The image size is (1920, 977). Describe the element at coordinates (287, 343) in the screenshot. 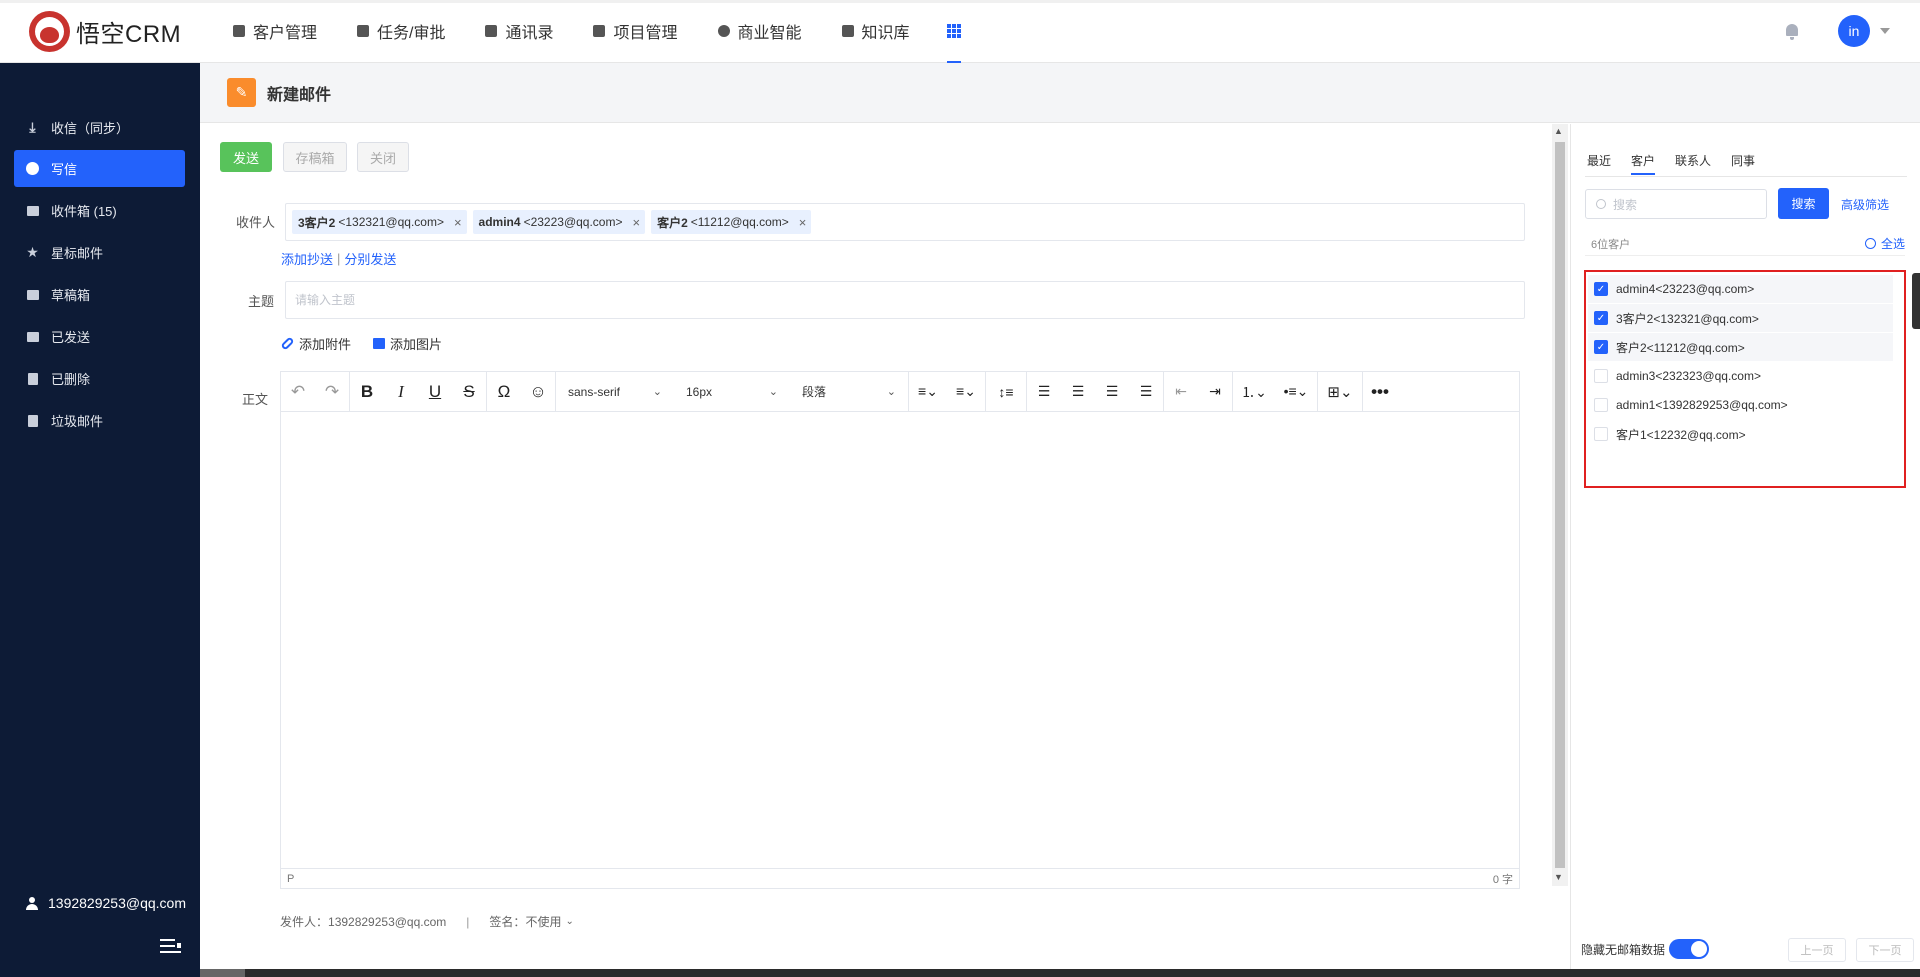

I see `paperclip-icon` at that location.